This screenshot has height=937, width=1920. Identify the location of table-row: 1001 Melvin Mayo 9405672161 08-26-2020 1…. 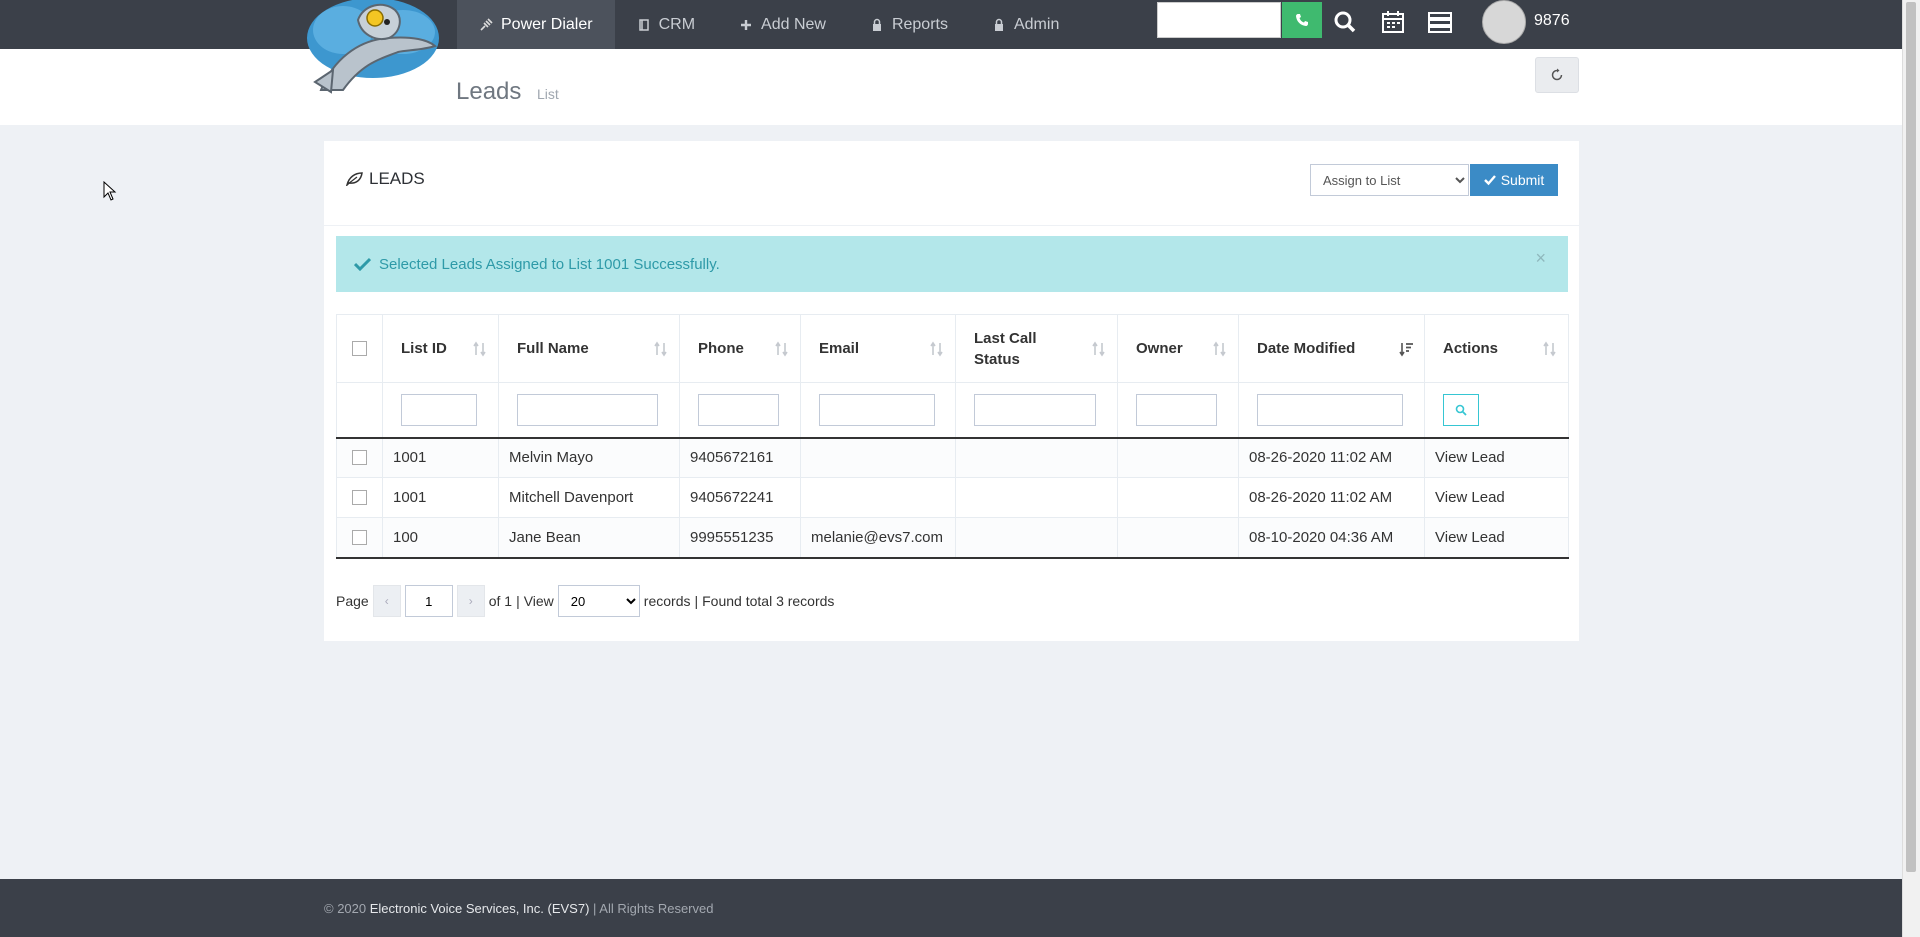
(952, 457).